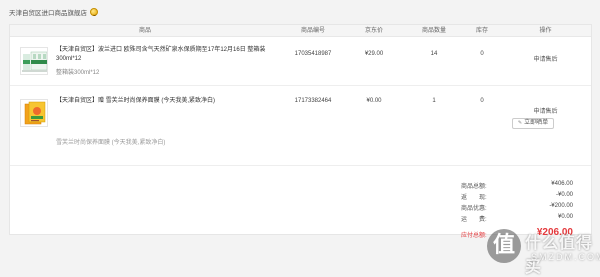 The image size is (600, 277). What do you see at coordinates (545, 31) in the screenshot?
I see `header-action: 操作` at bounding box center [545, 31].